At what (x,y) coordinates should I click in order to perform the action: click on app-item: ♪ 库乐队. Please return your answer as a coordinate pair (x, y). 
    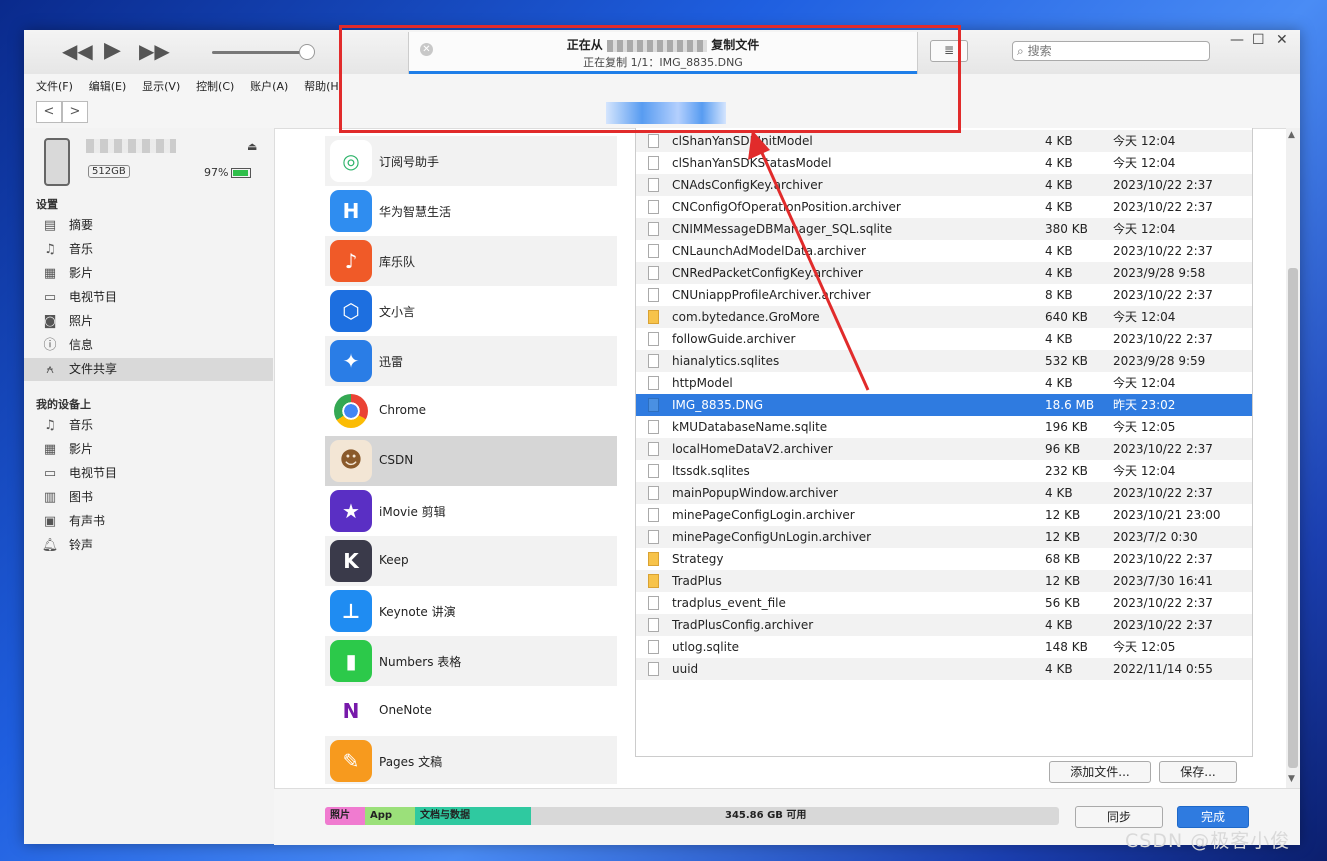
    Looking at the image, I should click on (471, 261).